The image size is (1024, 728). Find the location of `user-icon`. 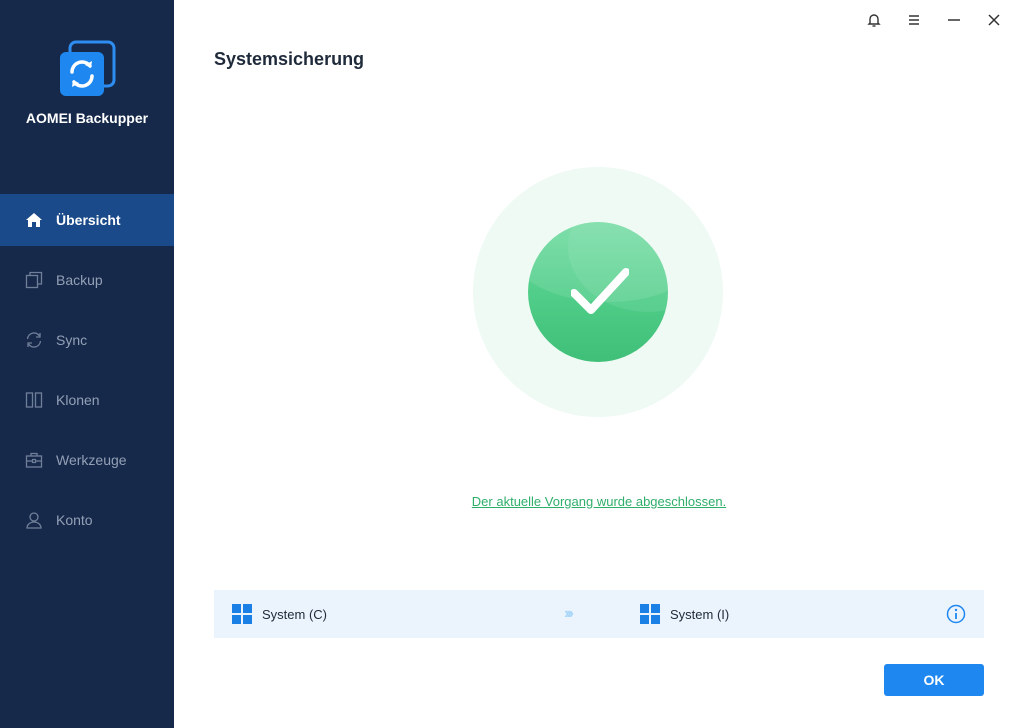

user-icon is located at coordinates (34, 520).